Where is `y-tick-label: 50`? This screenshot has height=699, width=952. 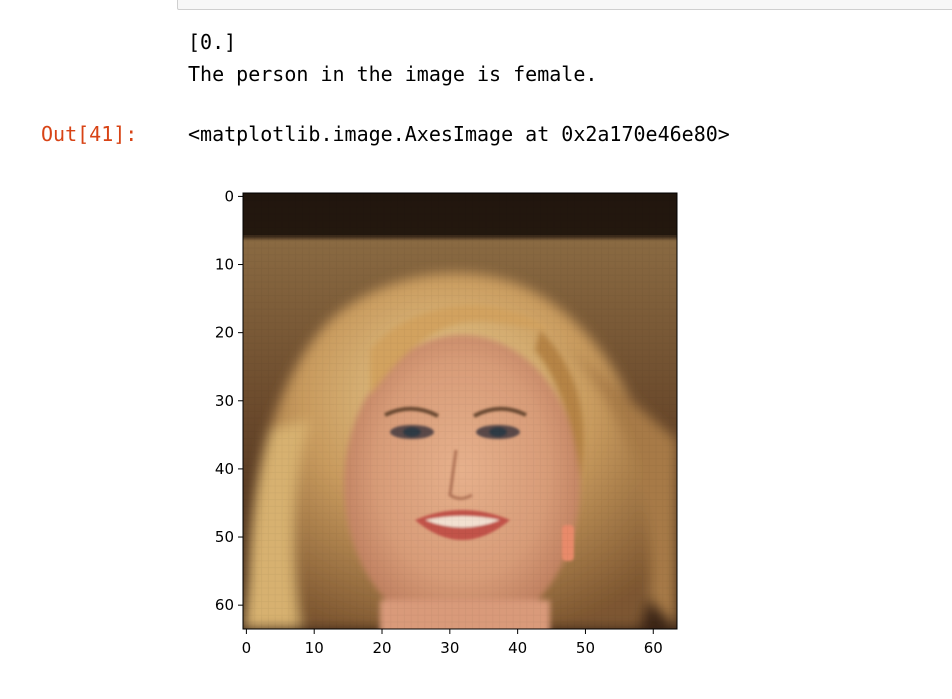
y-tick-label: 50 is located at coordinates (224, 537).